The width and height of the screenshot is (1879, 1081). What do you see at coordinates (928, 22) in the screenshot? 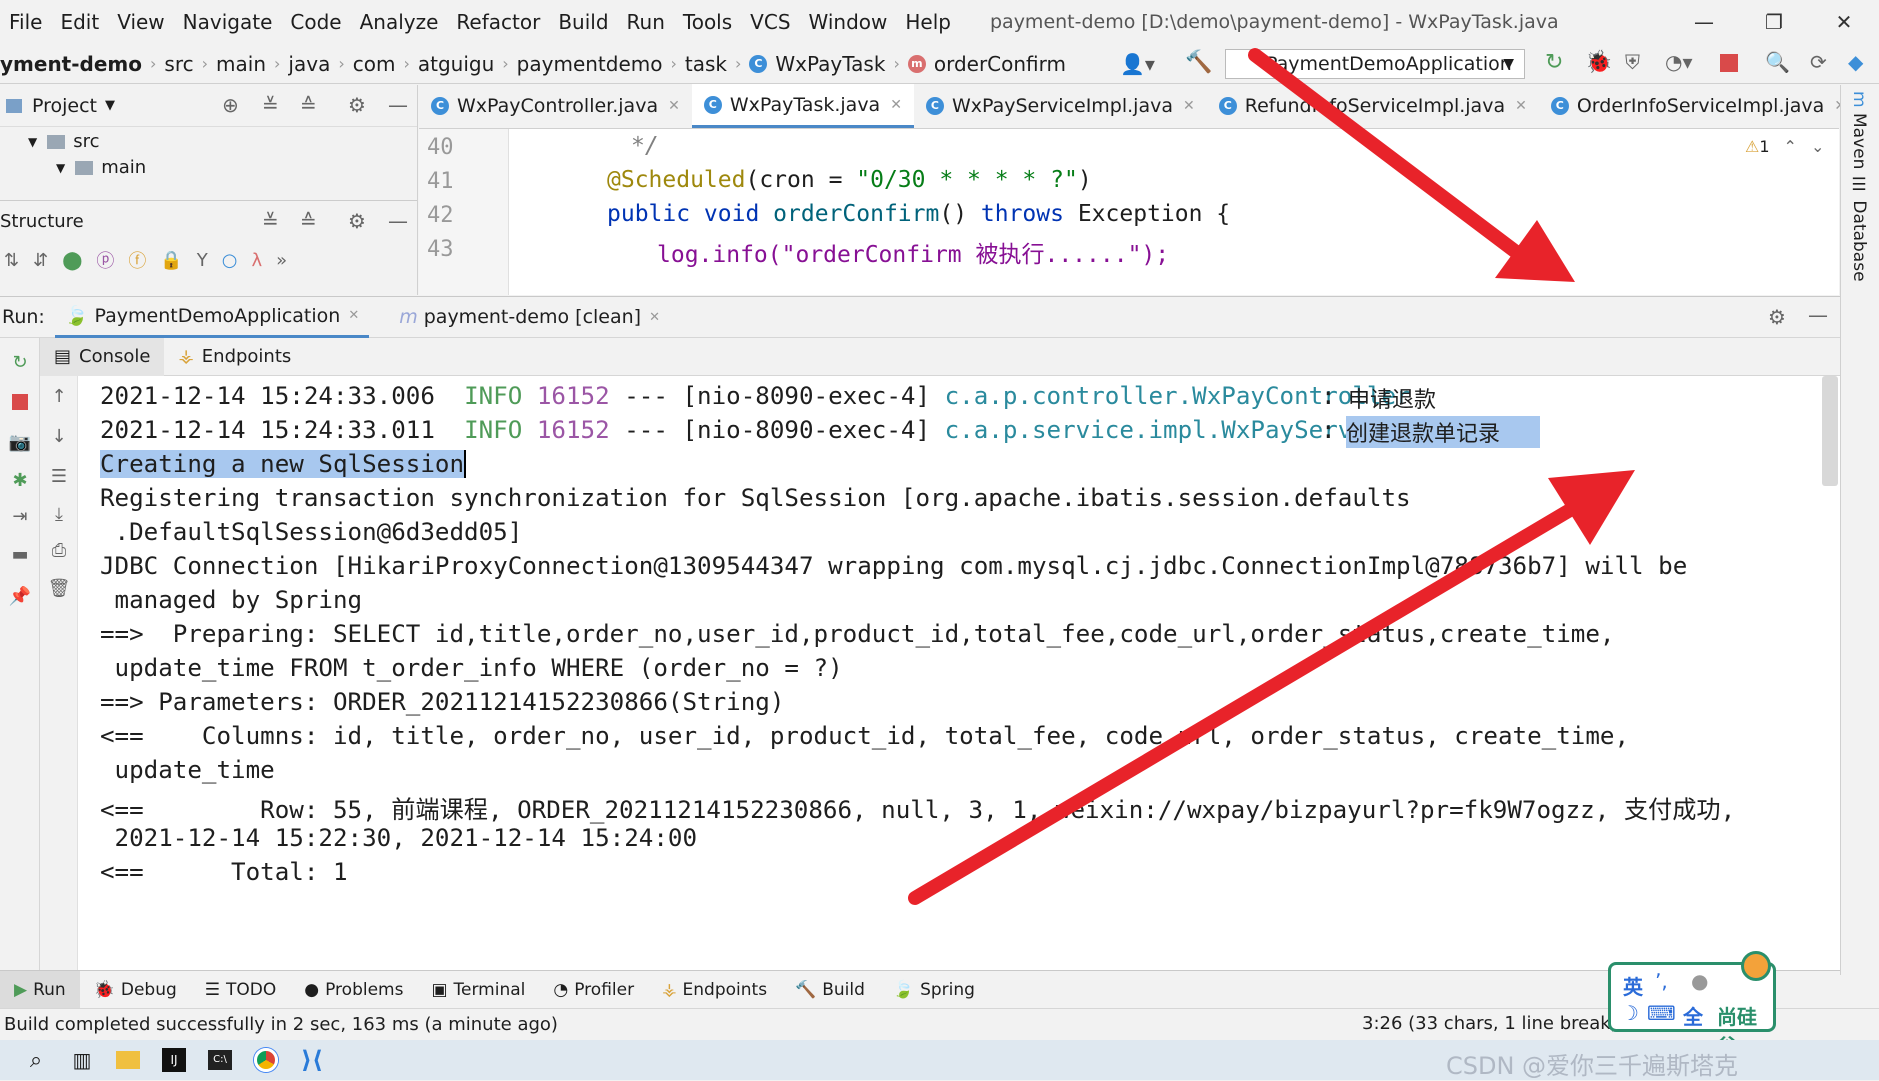
I see `menu-help: Help` at bounding box center [928, 22].